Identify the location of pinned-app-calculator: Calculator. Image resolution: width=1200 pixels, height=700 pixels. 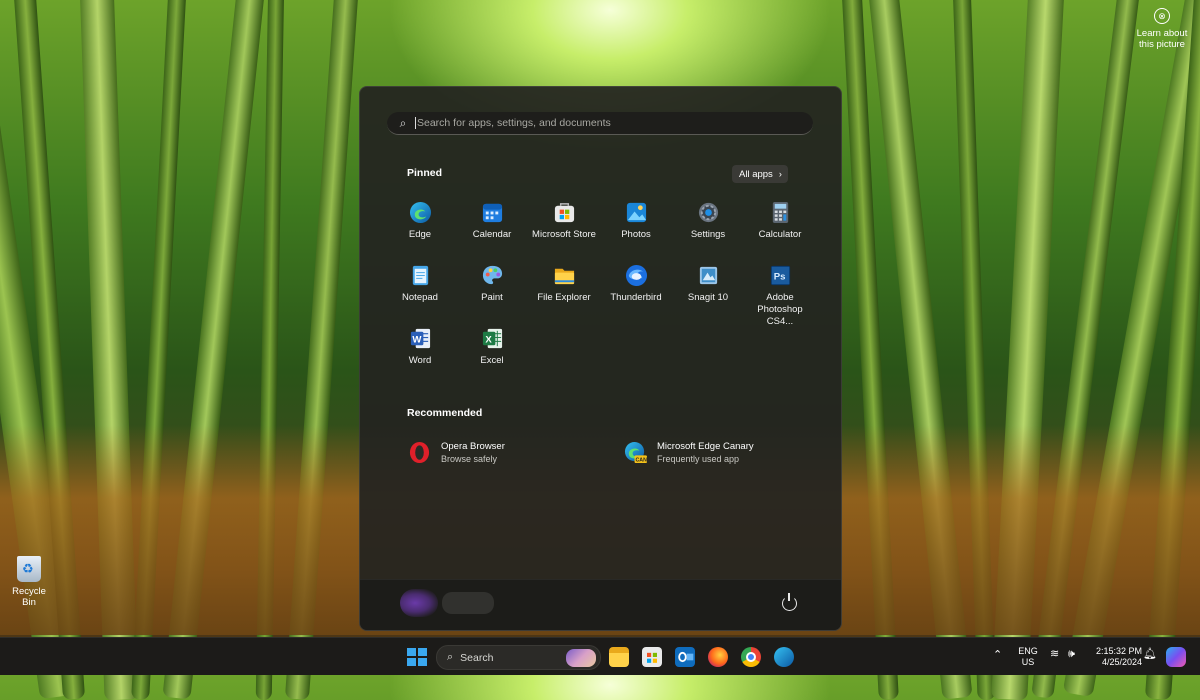
(780, 221).